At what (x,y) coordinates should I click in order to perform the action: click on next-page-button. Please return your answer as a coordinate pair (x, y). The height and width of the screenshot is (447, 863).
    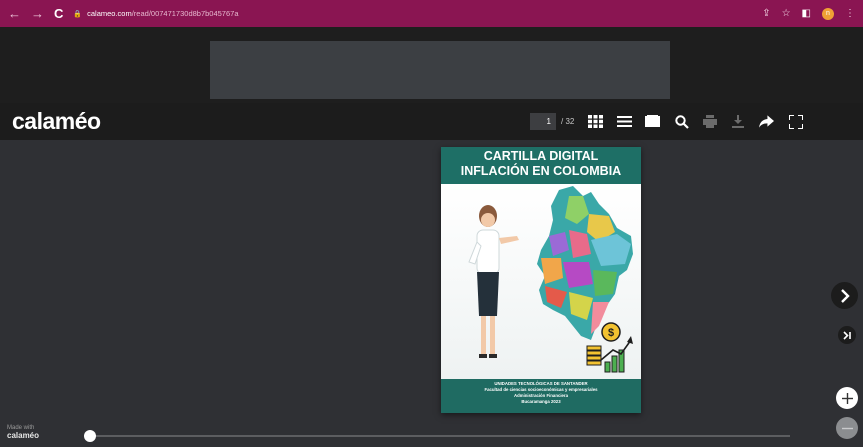
    Looking at the image, I should click on (844, 295).